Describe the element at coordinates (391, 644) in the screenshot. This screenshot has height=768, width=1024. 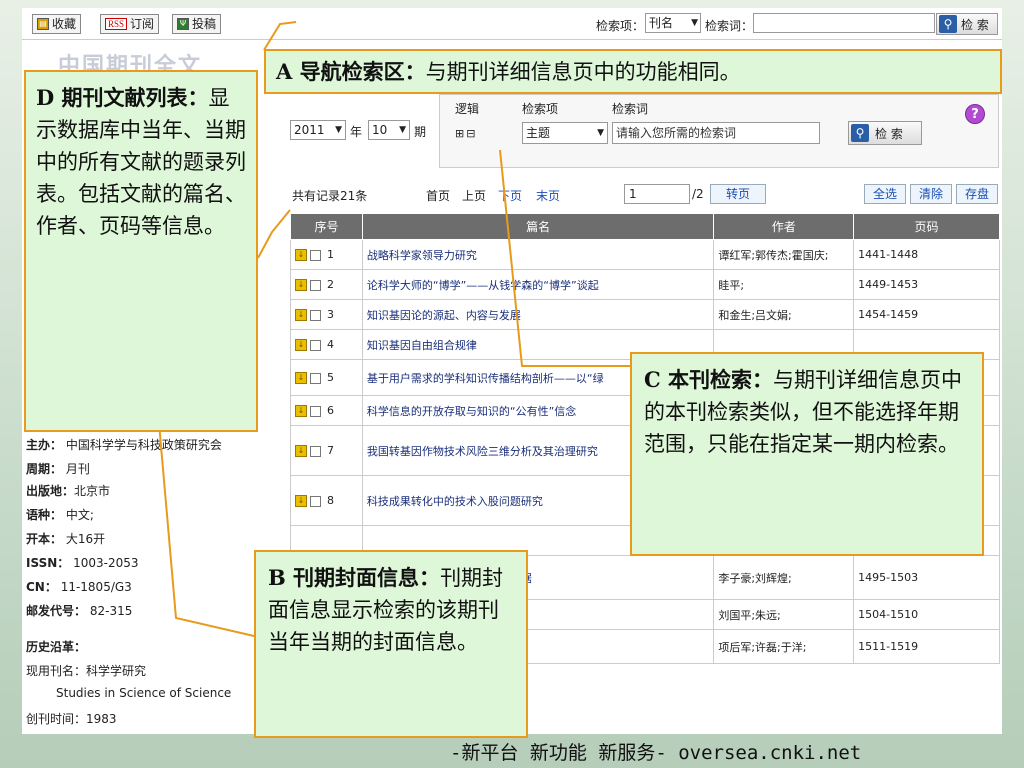
I see `callout-b-cover-info: B 刊期封面信息：刊期封面信息显示检索的该期刊当年当期的封面信息。` at that location.